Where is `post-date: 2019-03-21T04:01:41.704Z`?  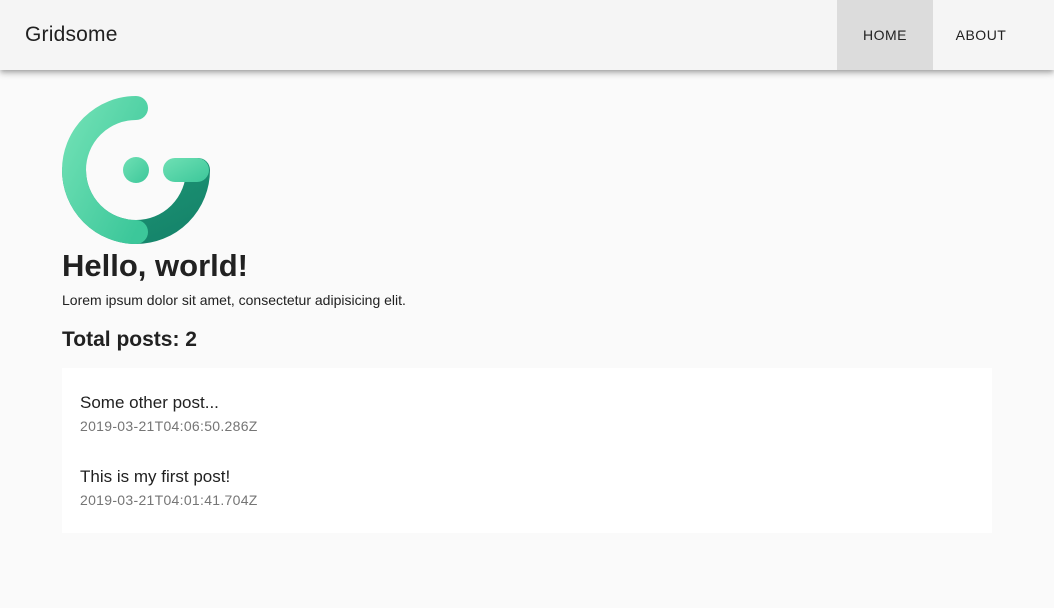
post-date: 2019-03-21T04:01:41.704Z is located at coordinates (169, 500).